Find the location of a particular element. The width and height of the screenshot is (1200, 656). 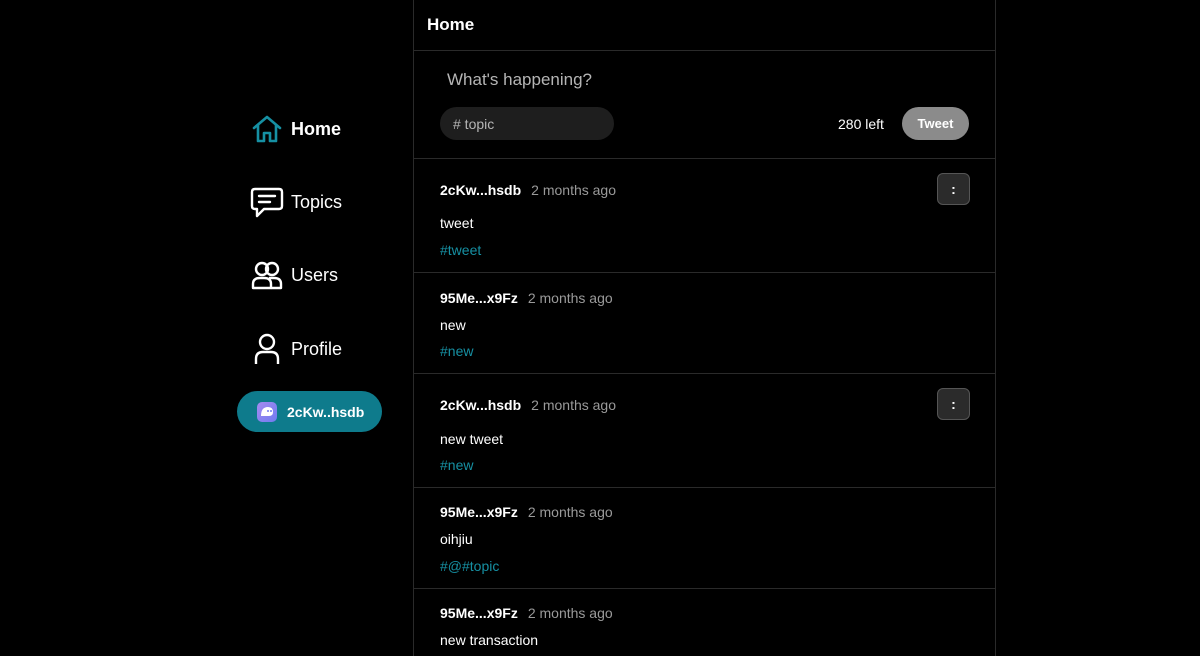

page-header: Home is located at coordinates (704, 25).